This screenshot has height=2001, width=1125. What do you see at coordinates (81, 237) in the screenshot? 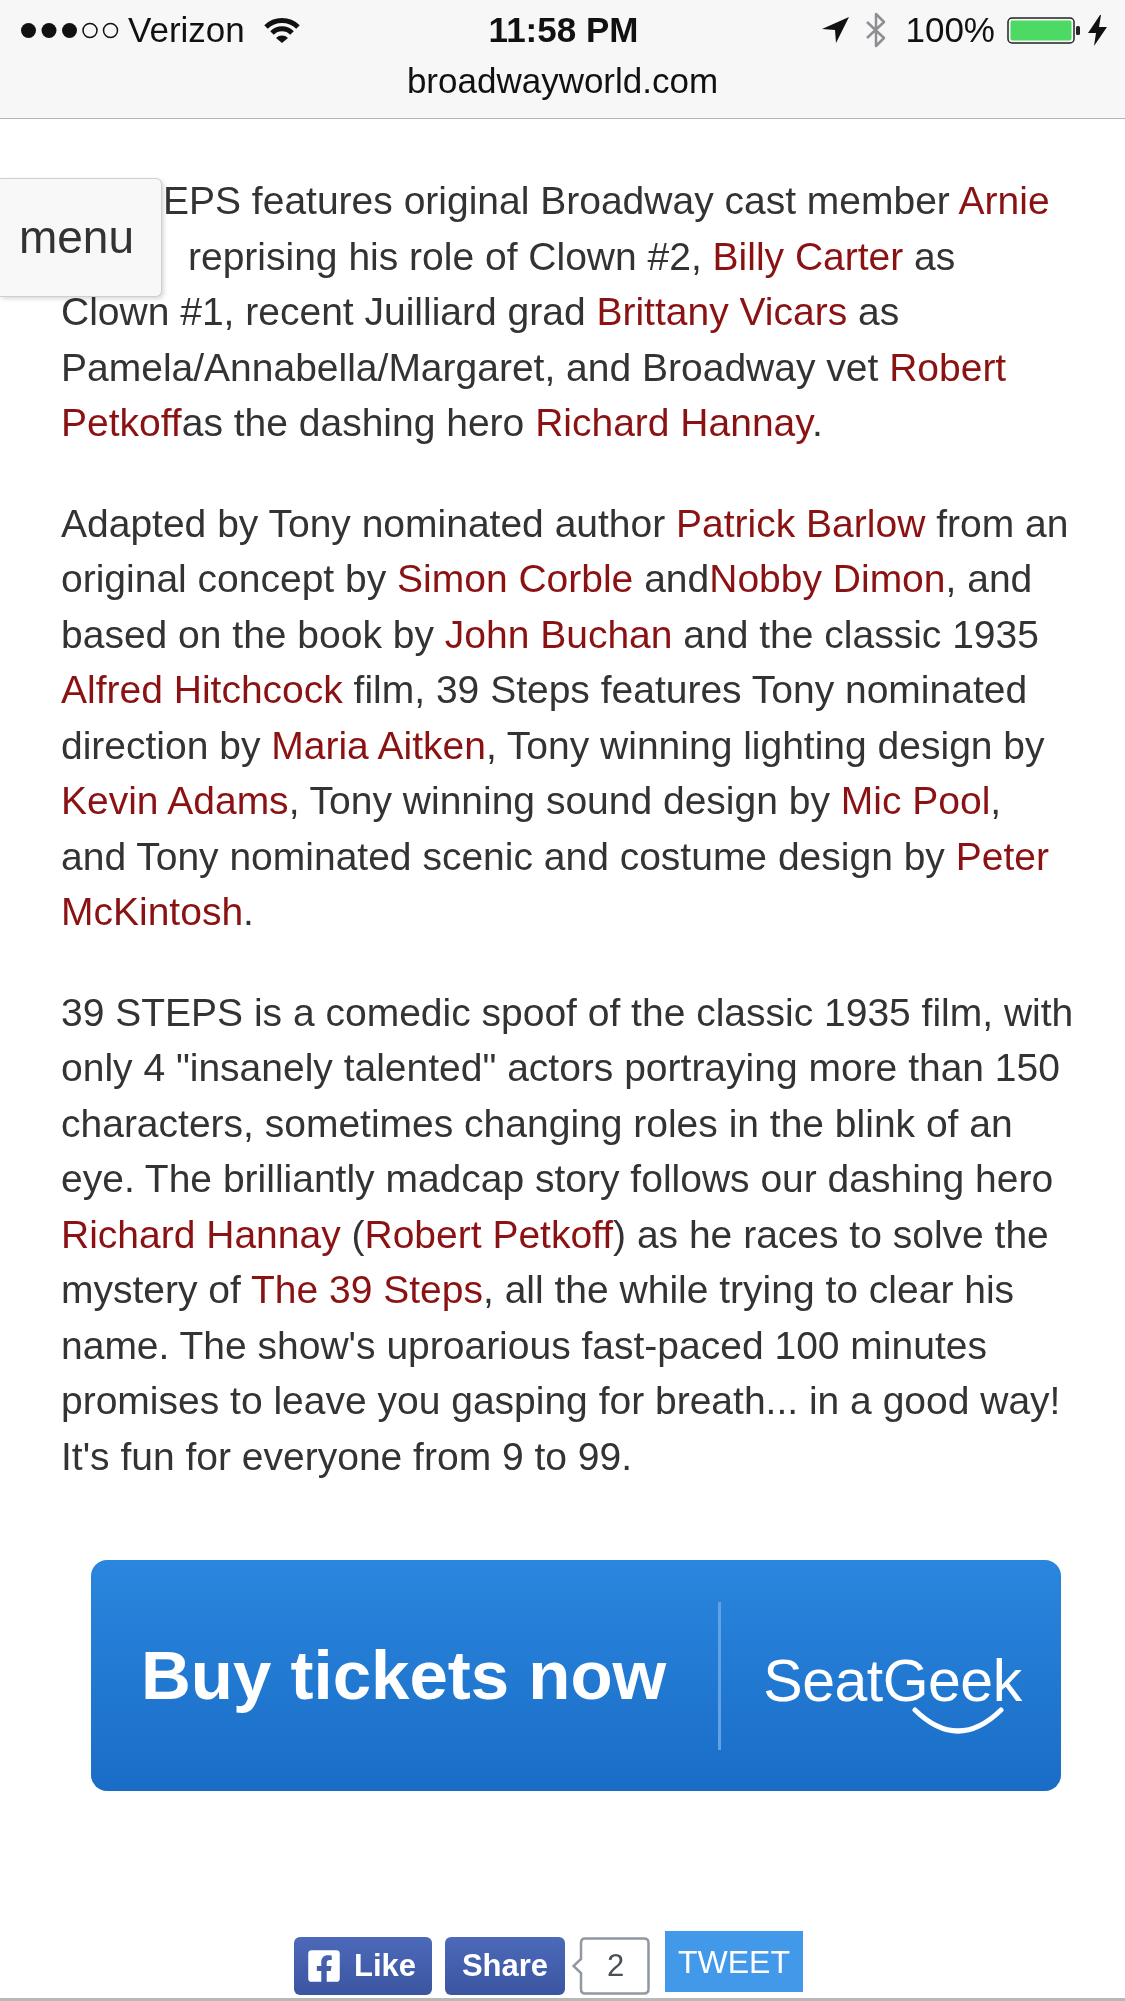
I see `menu-button: menu` at bounding box center [81, 237].